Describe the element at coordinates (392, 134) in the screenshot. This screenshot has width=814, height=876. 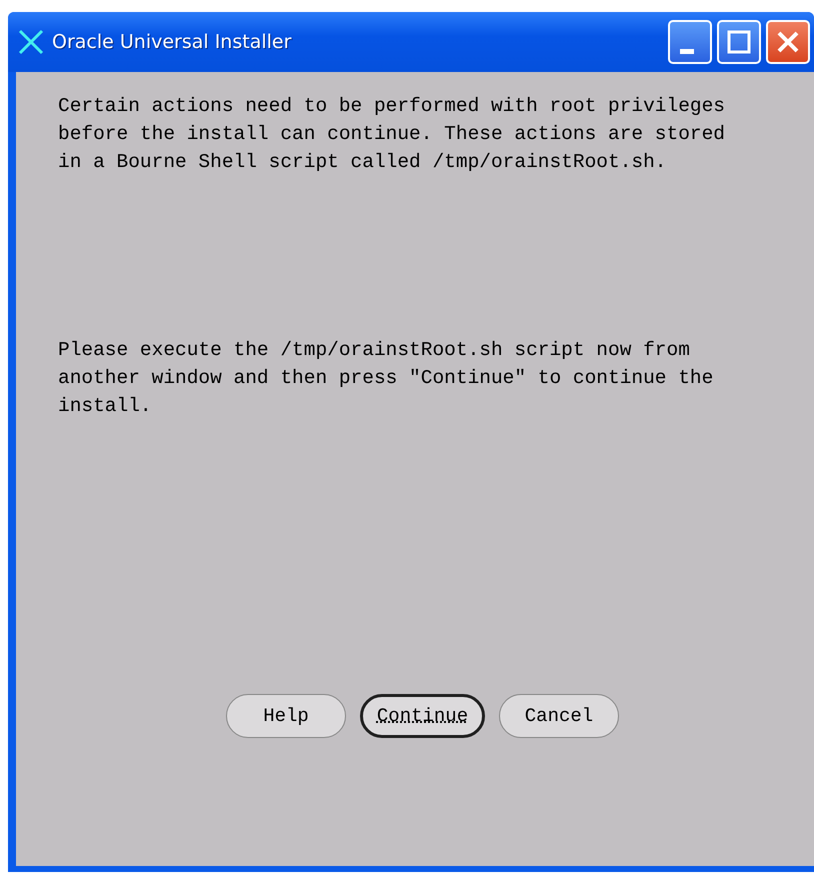
I see `message-text: Certain actions need to be performed with root privileges before the install can continue. These actions are stored in a Bourne Shell script called /tmp/orainstRoot.sh.` at that location.